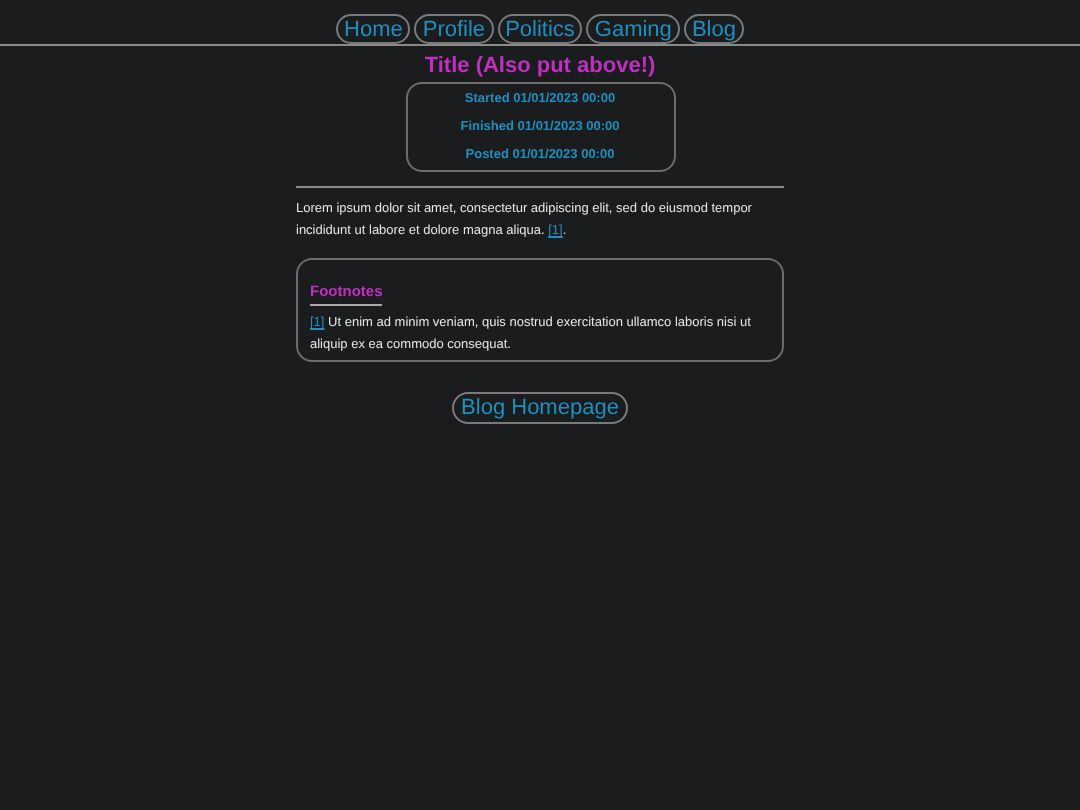 Image resolution: width=1080 pixels, height=810 pixels. I want to click on post-title: Title (Also put above!), so click(540, 66).